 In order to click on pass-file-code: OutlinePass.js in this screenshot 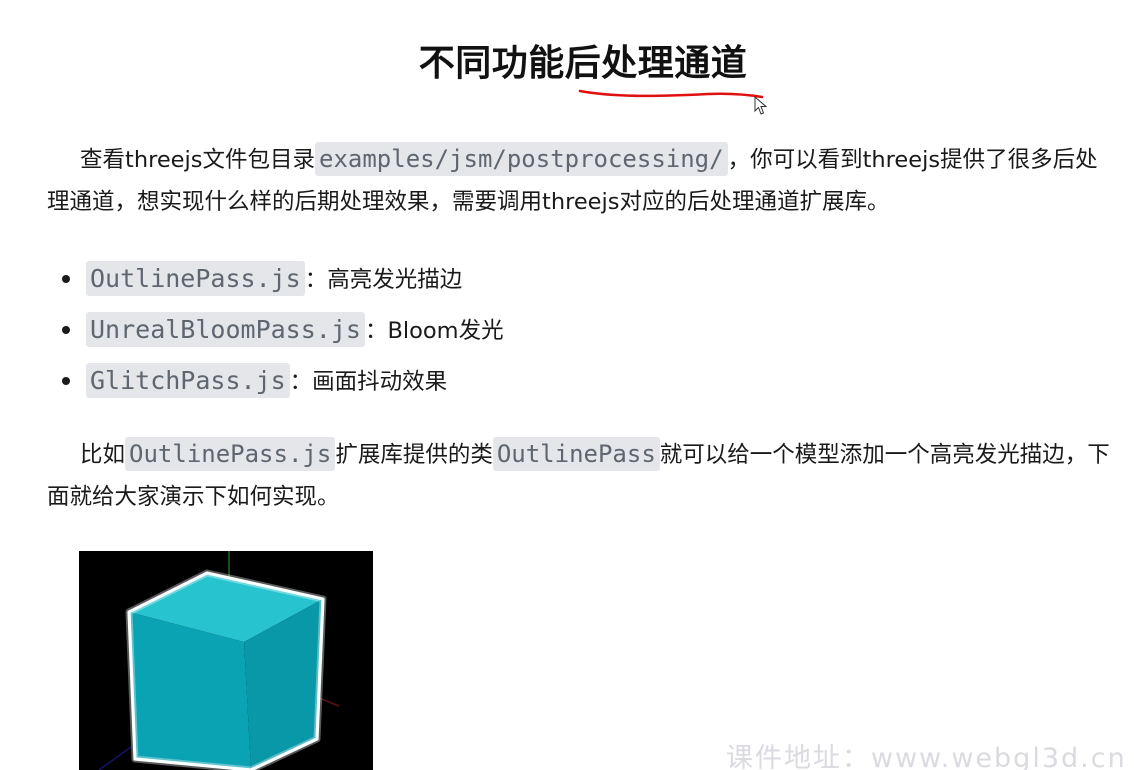, I will do `click(195, 278)`.